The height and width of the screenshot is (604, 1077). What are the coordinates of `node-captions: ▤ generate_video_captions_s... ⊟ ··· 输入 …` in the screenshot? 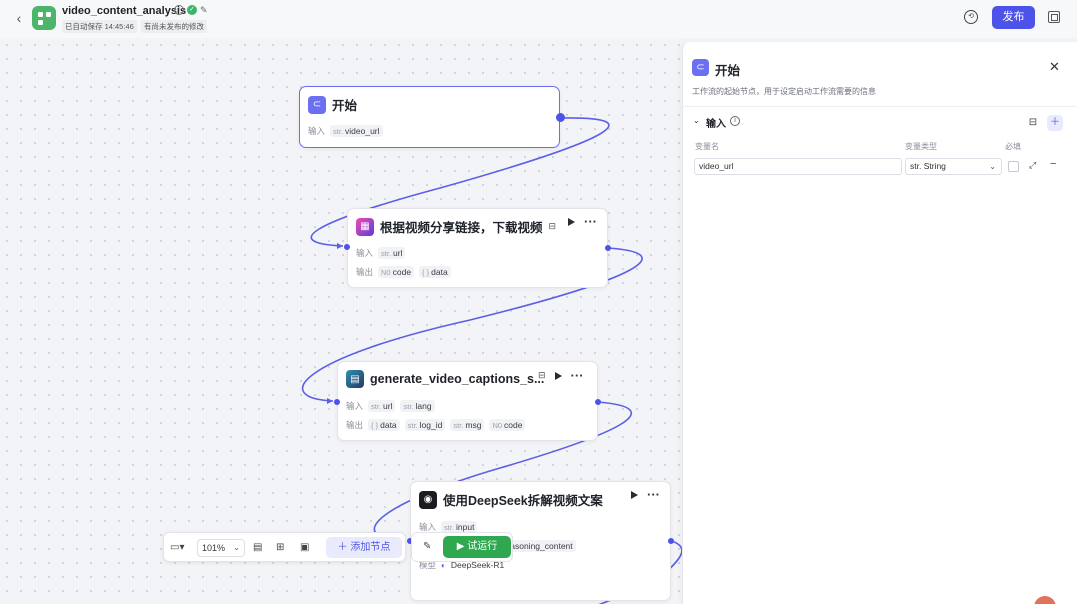 It's located at (467, 401).